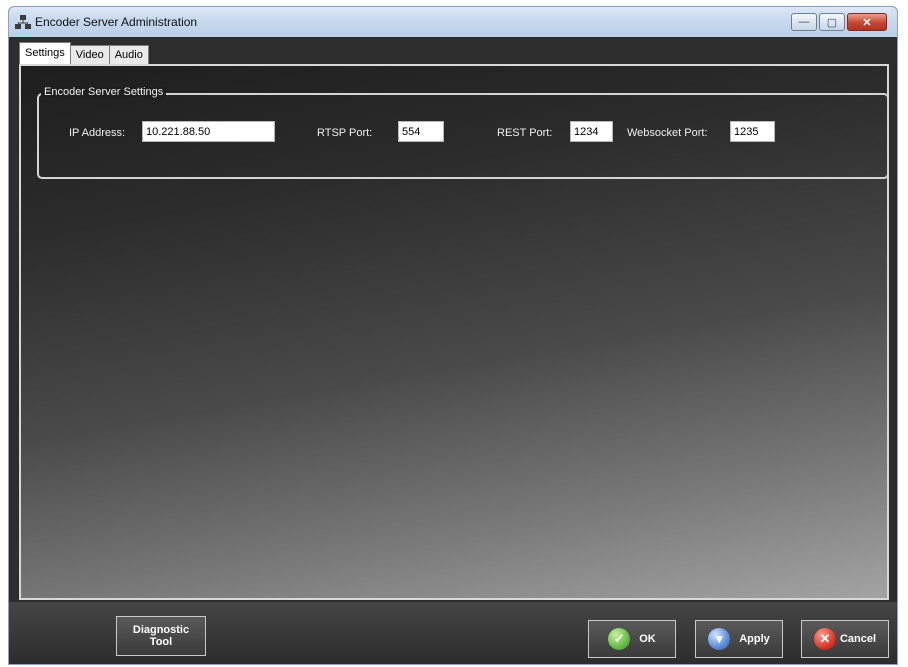 The width and height of the screenshot is (908, 667). Describe the element at coordinates (89, 54) in the screenshot. I see `tab-video: Video` at that location.